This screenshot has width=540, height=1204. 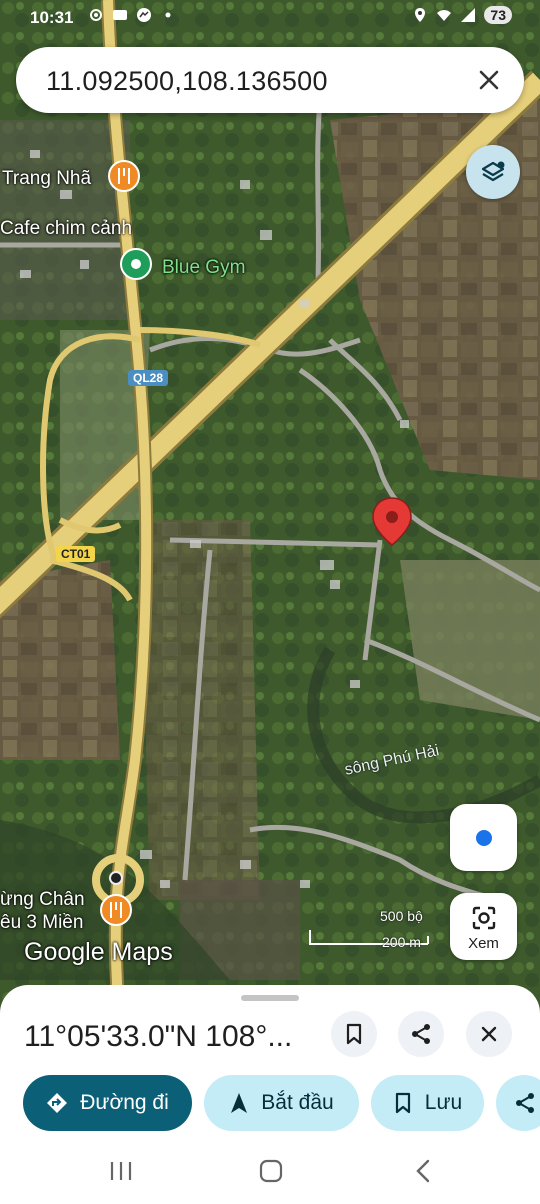 What do you see at coordinates (116, 910) in the screenshot?
I see `poi-restaurant-bottom-icon` at bounding box center [116, 910].